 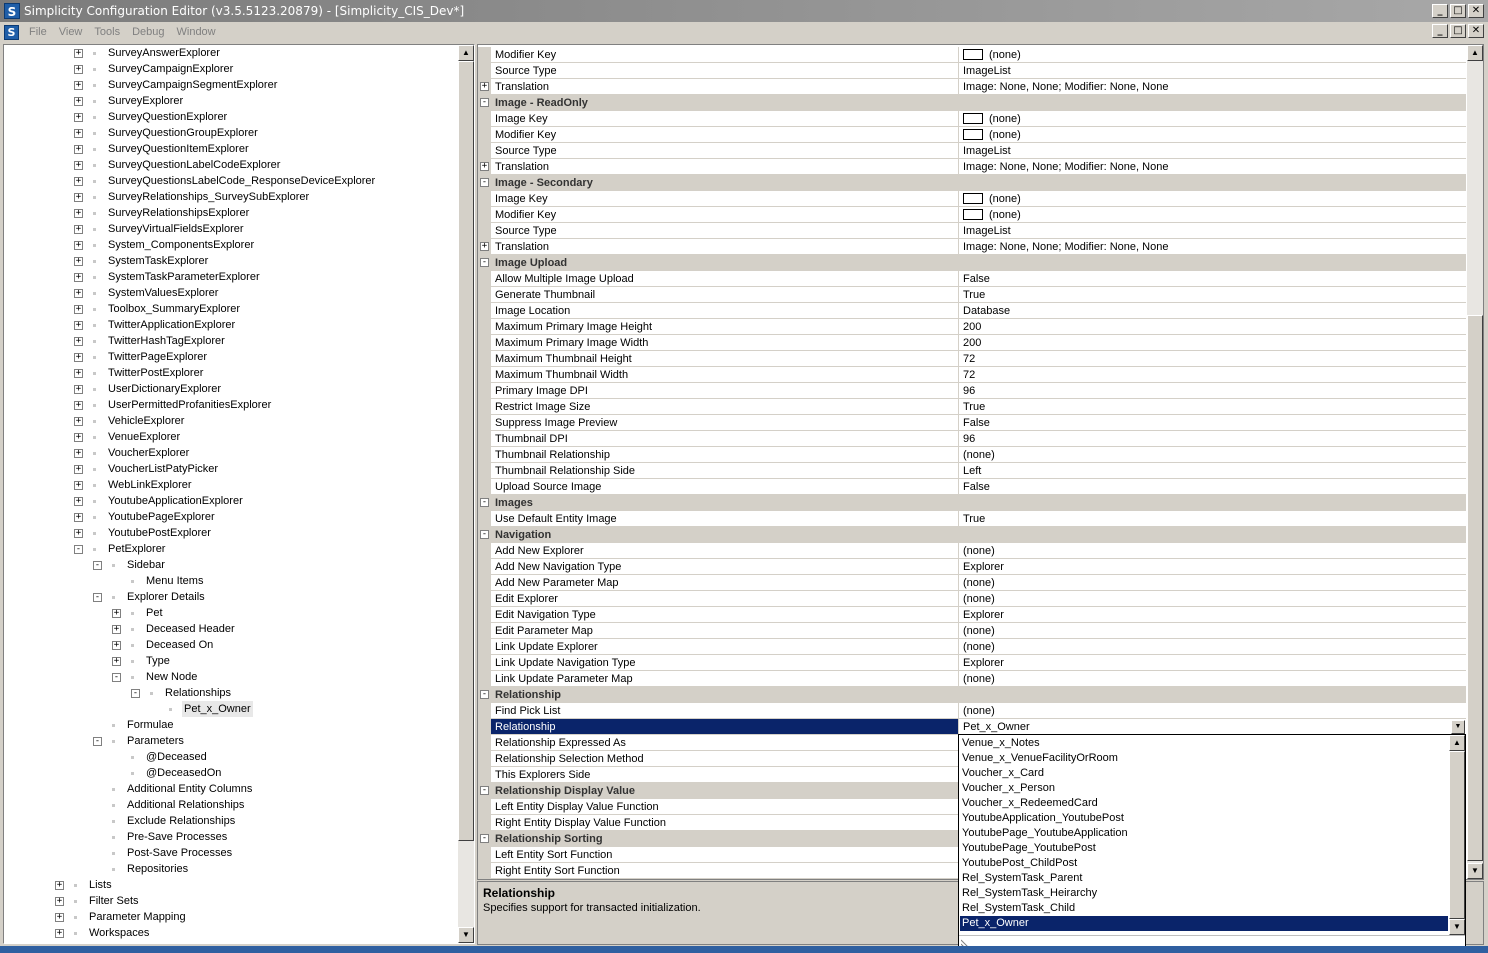 I want to click on property-row: Link Update Parameter Map (none), so click(x=972, y=679).